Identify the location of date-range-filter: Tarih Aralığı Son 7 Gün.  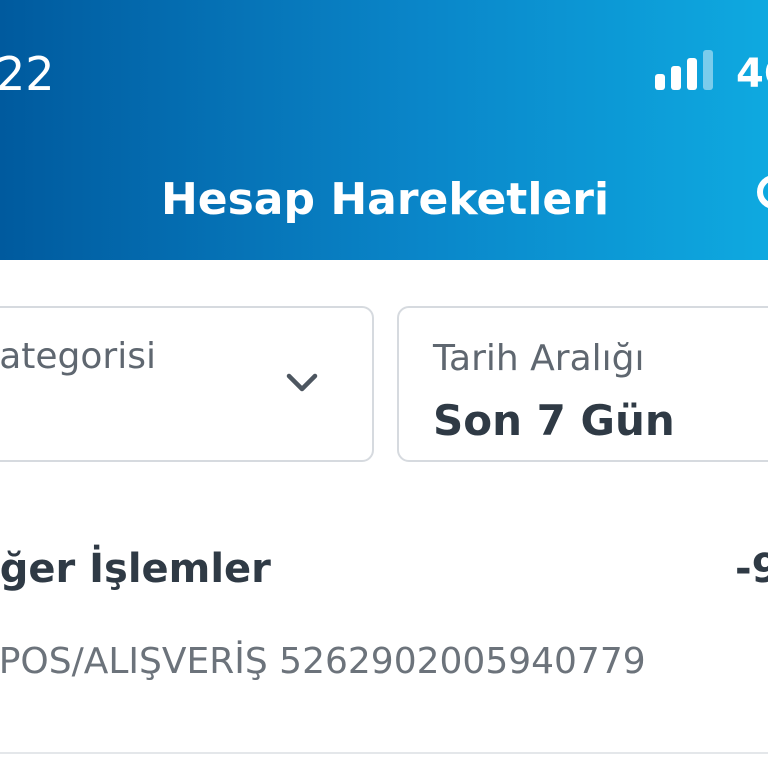
(582, 384).